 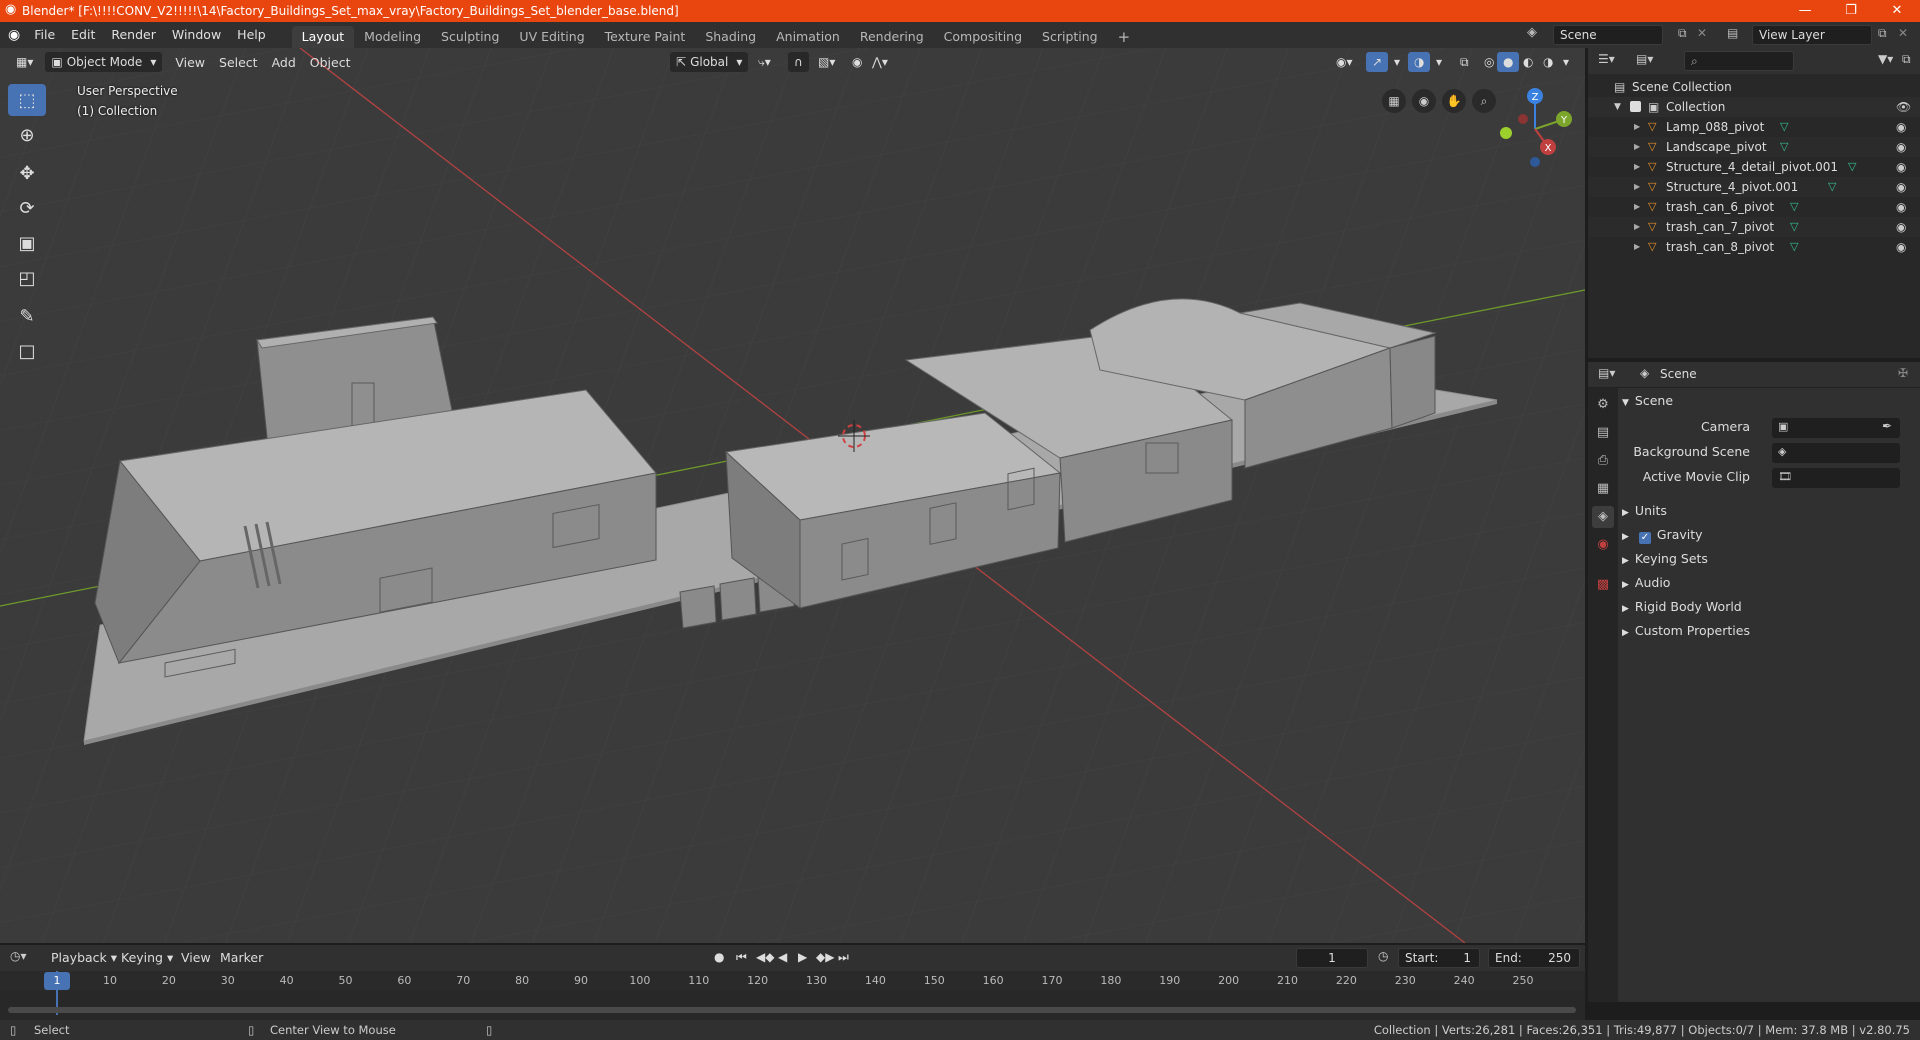 What do you see at coordinates (27, 351) in the screenshot?
I see `measure-tool: □` at bounding box center [27, 351].